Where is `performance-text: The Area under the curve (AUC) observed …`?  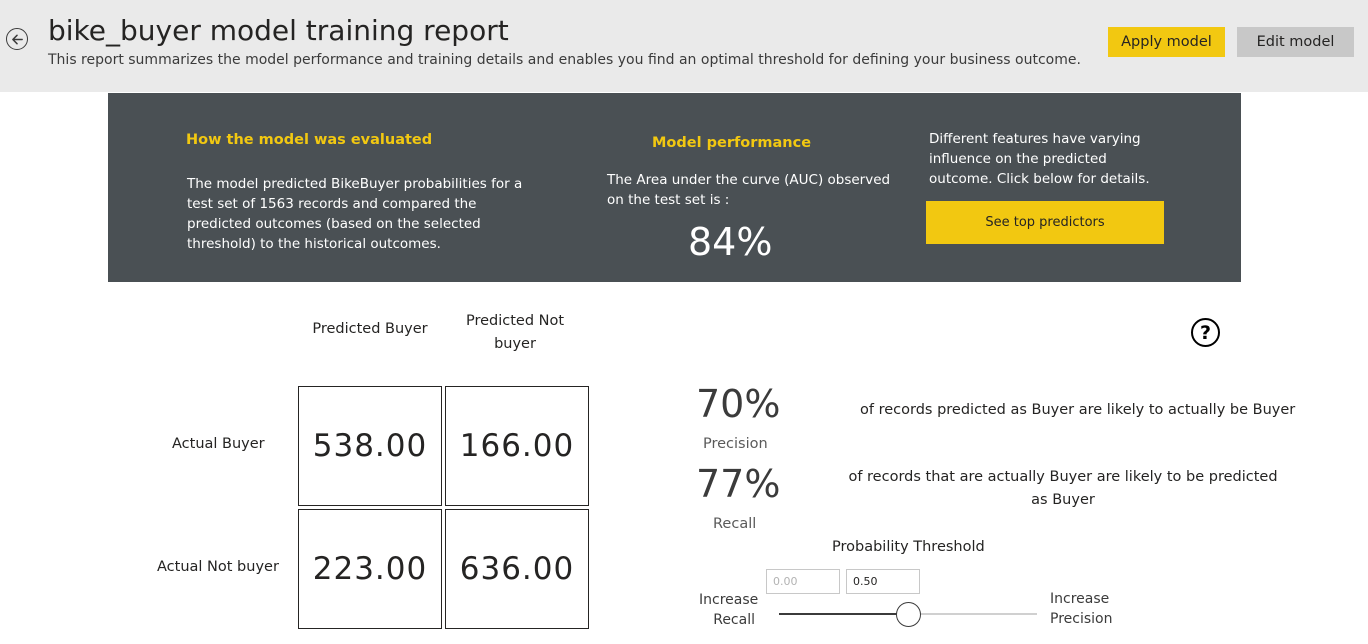 performance-text: The Area under the curve (AUC) observed … is located at coordinates (749, 190).